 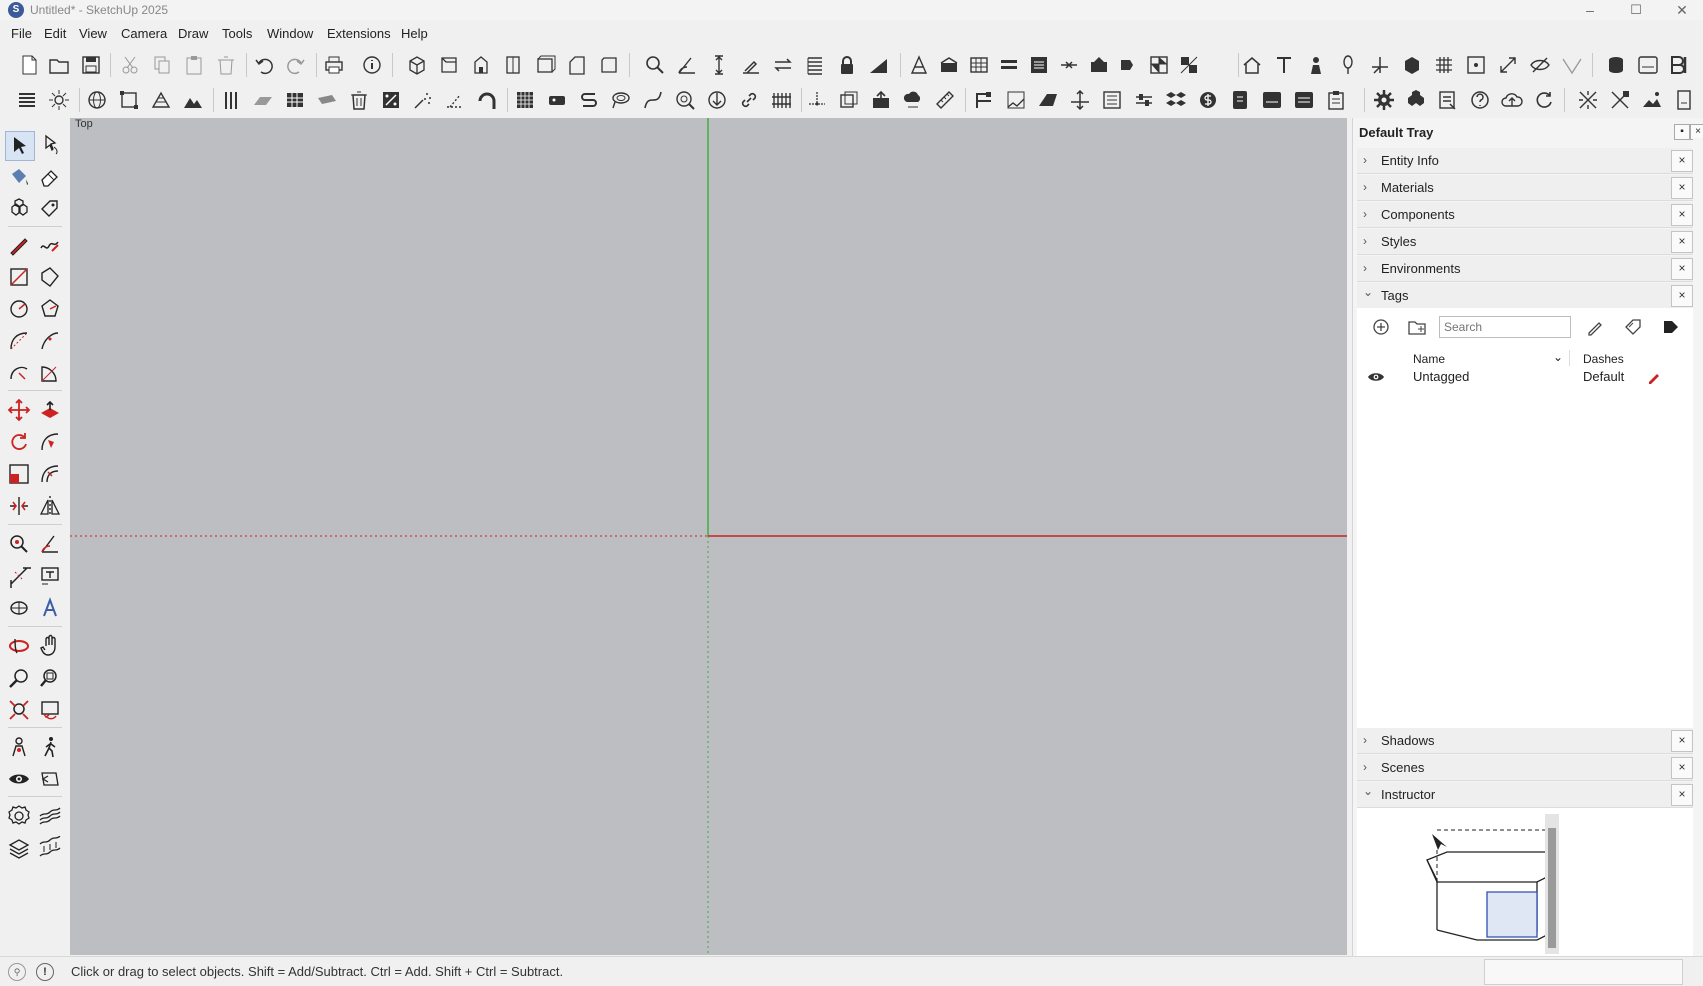 What do you see at coordinates (50, 145) in the screenshot?
I see `lasso-select-icon` at bounding box center [50, 145].